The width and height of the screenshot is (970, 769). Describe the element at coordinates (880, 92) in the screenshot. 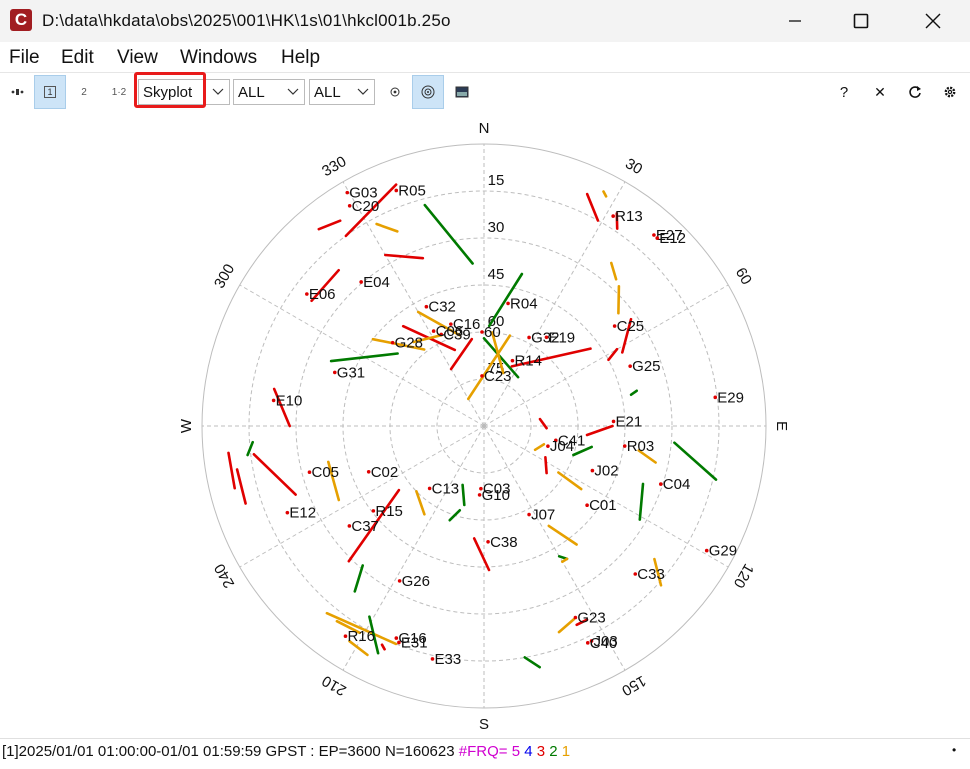

I see `clear-button: ✕` at that location.